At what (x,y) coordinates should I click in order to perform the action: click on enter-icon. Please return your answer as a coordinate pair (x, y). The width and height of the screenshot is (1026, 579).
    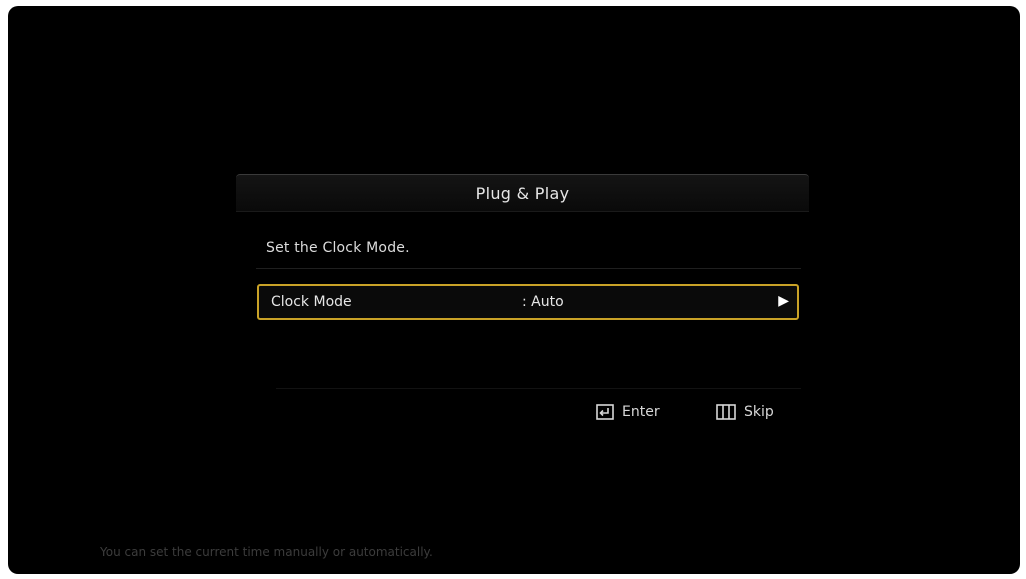
    Looking at the image, I should click on (605, 412).